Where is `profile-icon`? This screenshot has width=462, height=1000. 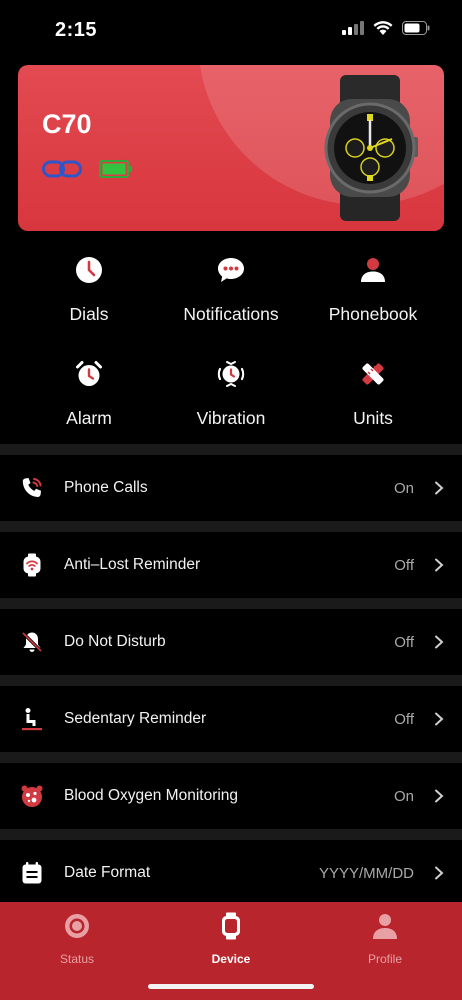 profile-icon is located at coordinates (385, 926).